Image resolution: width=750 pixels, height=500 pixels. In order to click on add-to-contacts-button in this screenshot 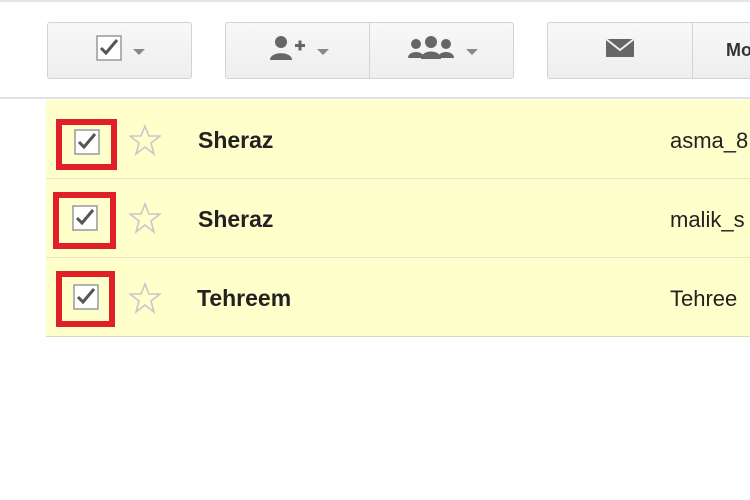, I will do `click(297, 50)`.